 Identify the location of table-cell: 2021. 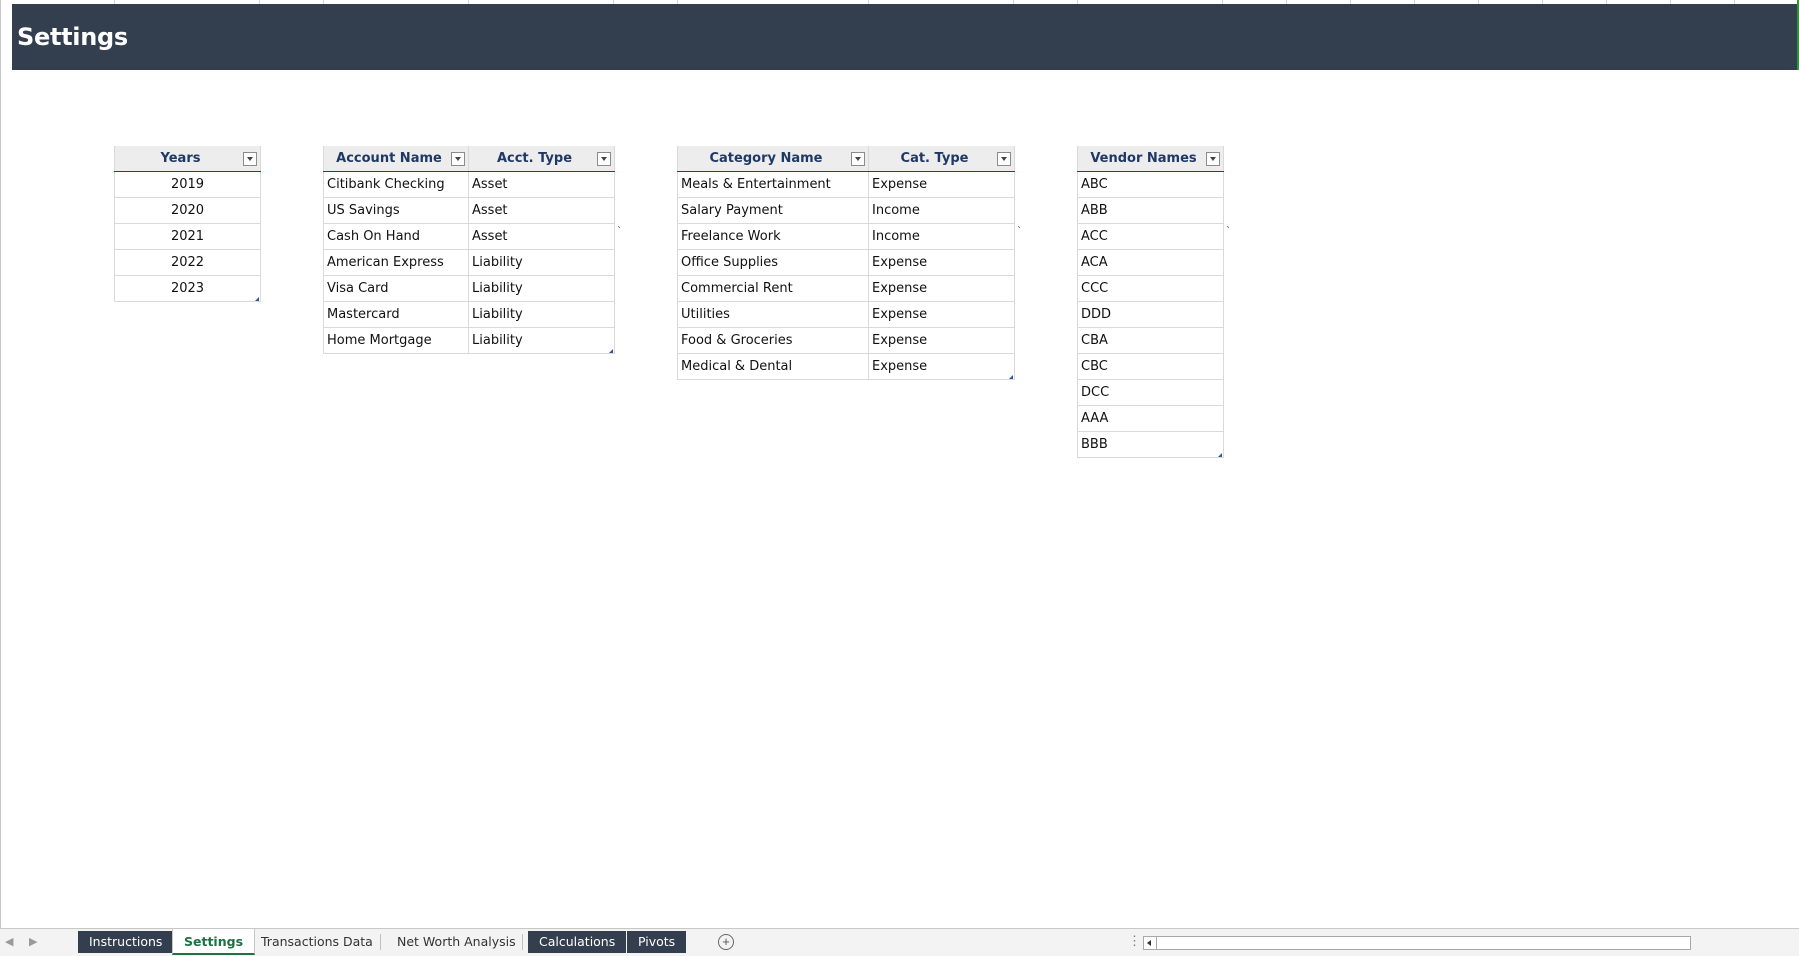
(187, 236).